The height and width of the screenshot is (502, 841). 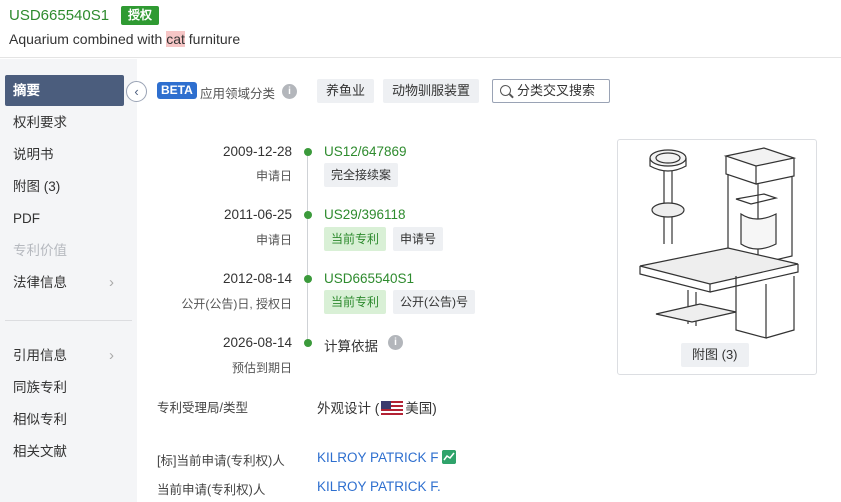 I want to click on number-type-chip: 申请号, so click(x=418, y=239).